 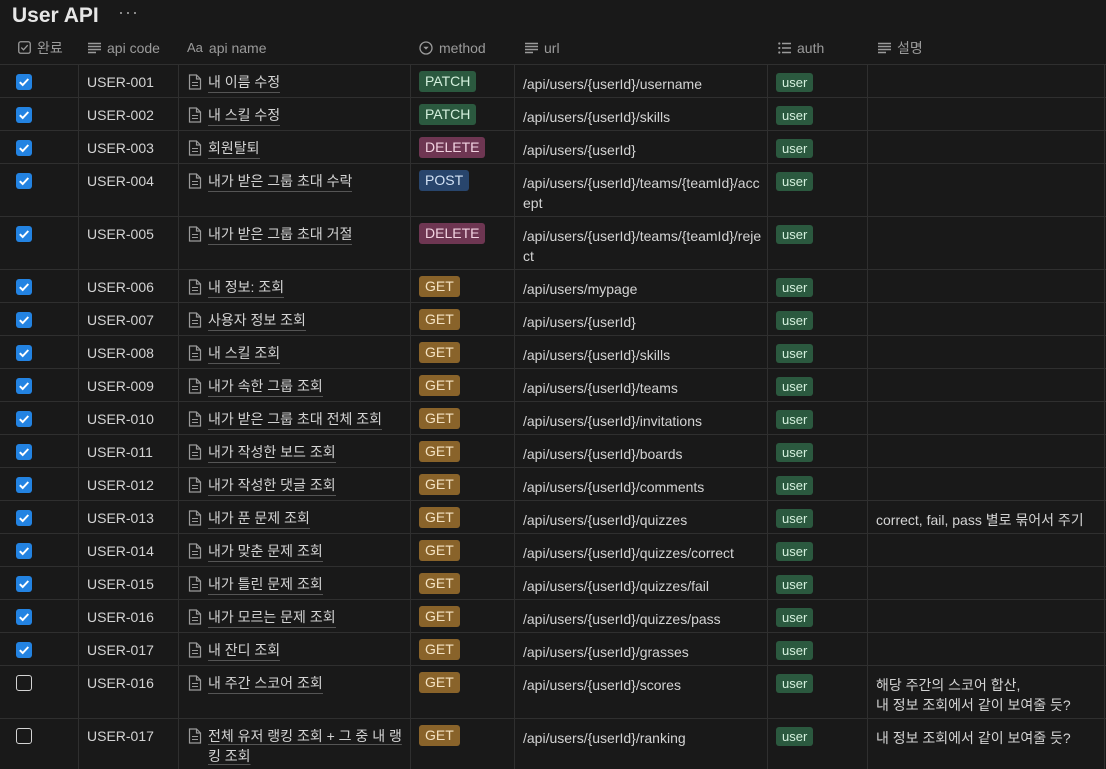 What do you see at coordinates (800, 47) in the screenshot?
I see `column-header-auth: auth` at bounding box center [800, 47].